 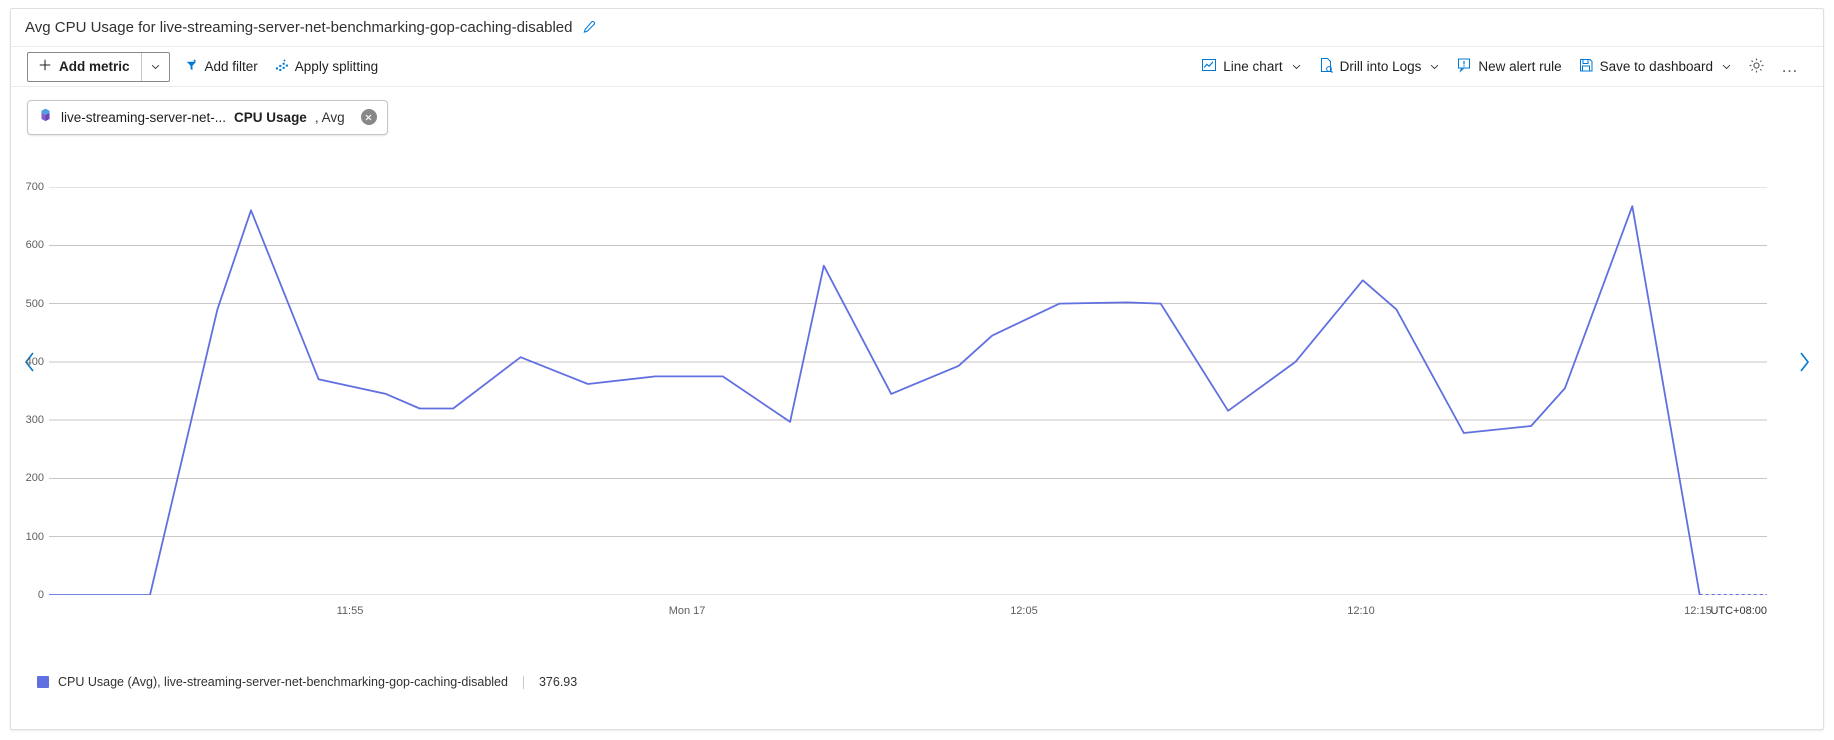 I want to click on gear-icon, so click(x=1756, y=67).